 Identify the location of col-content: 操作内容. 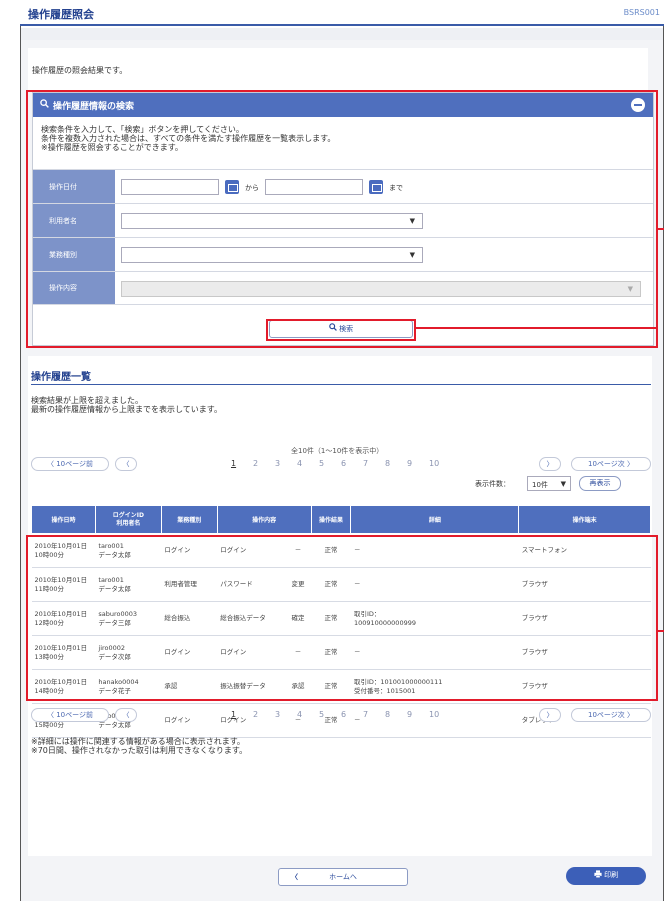
(264, 519).